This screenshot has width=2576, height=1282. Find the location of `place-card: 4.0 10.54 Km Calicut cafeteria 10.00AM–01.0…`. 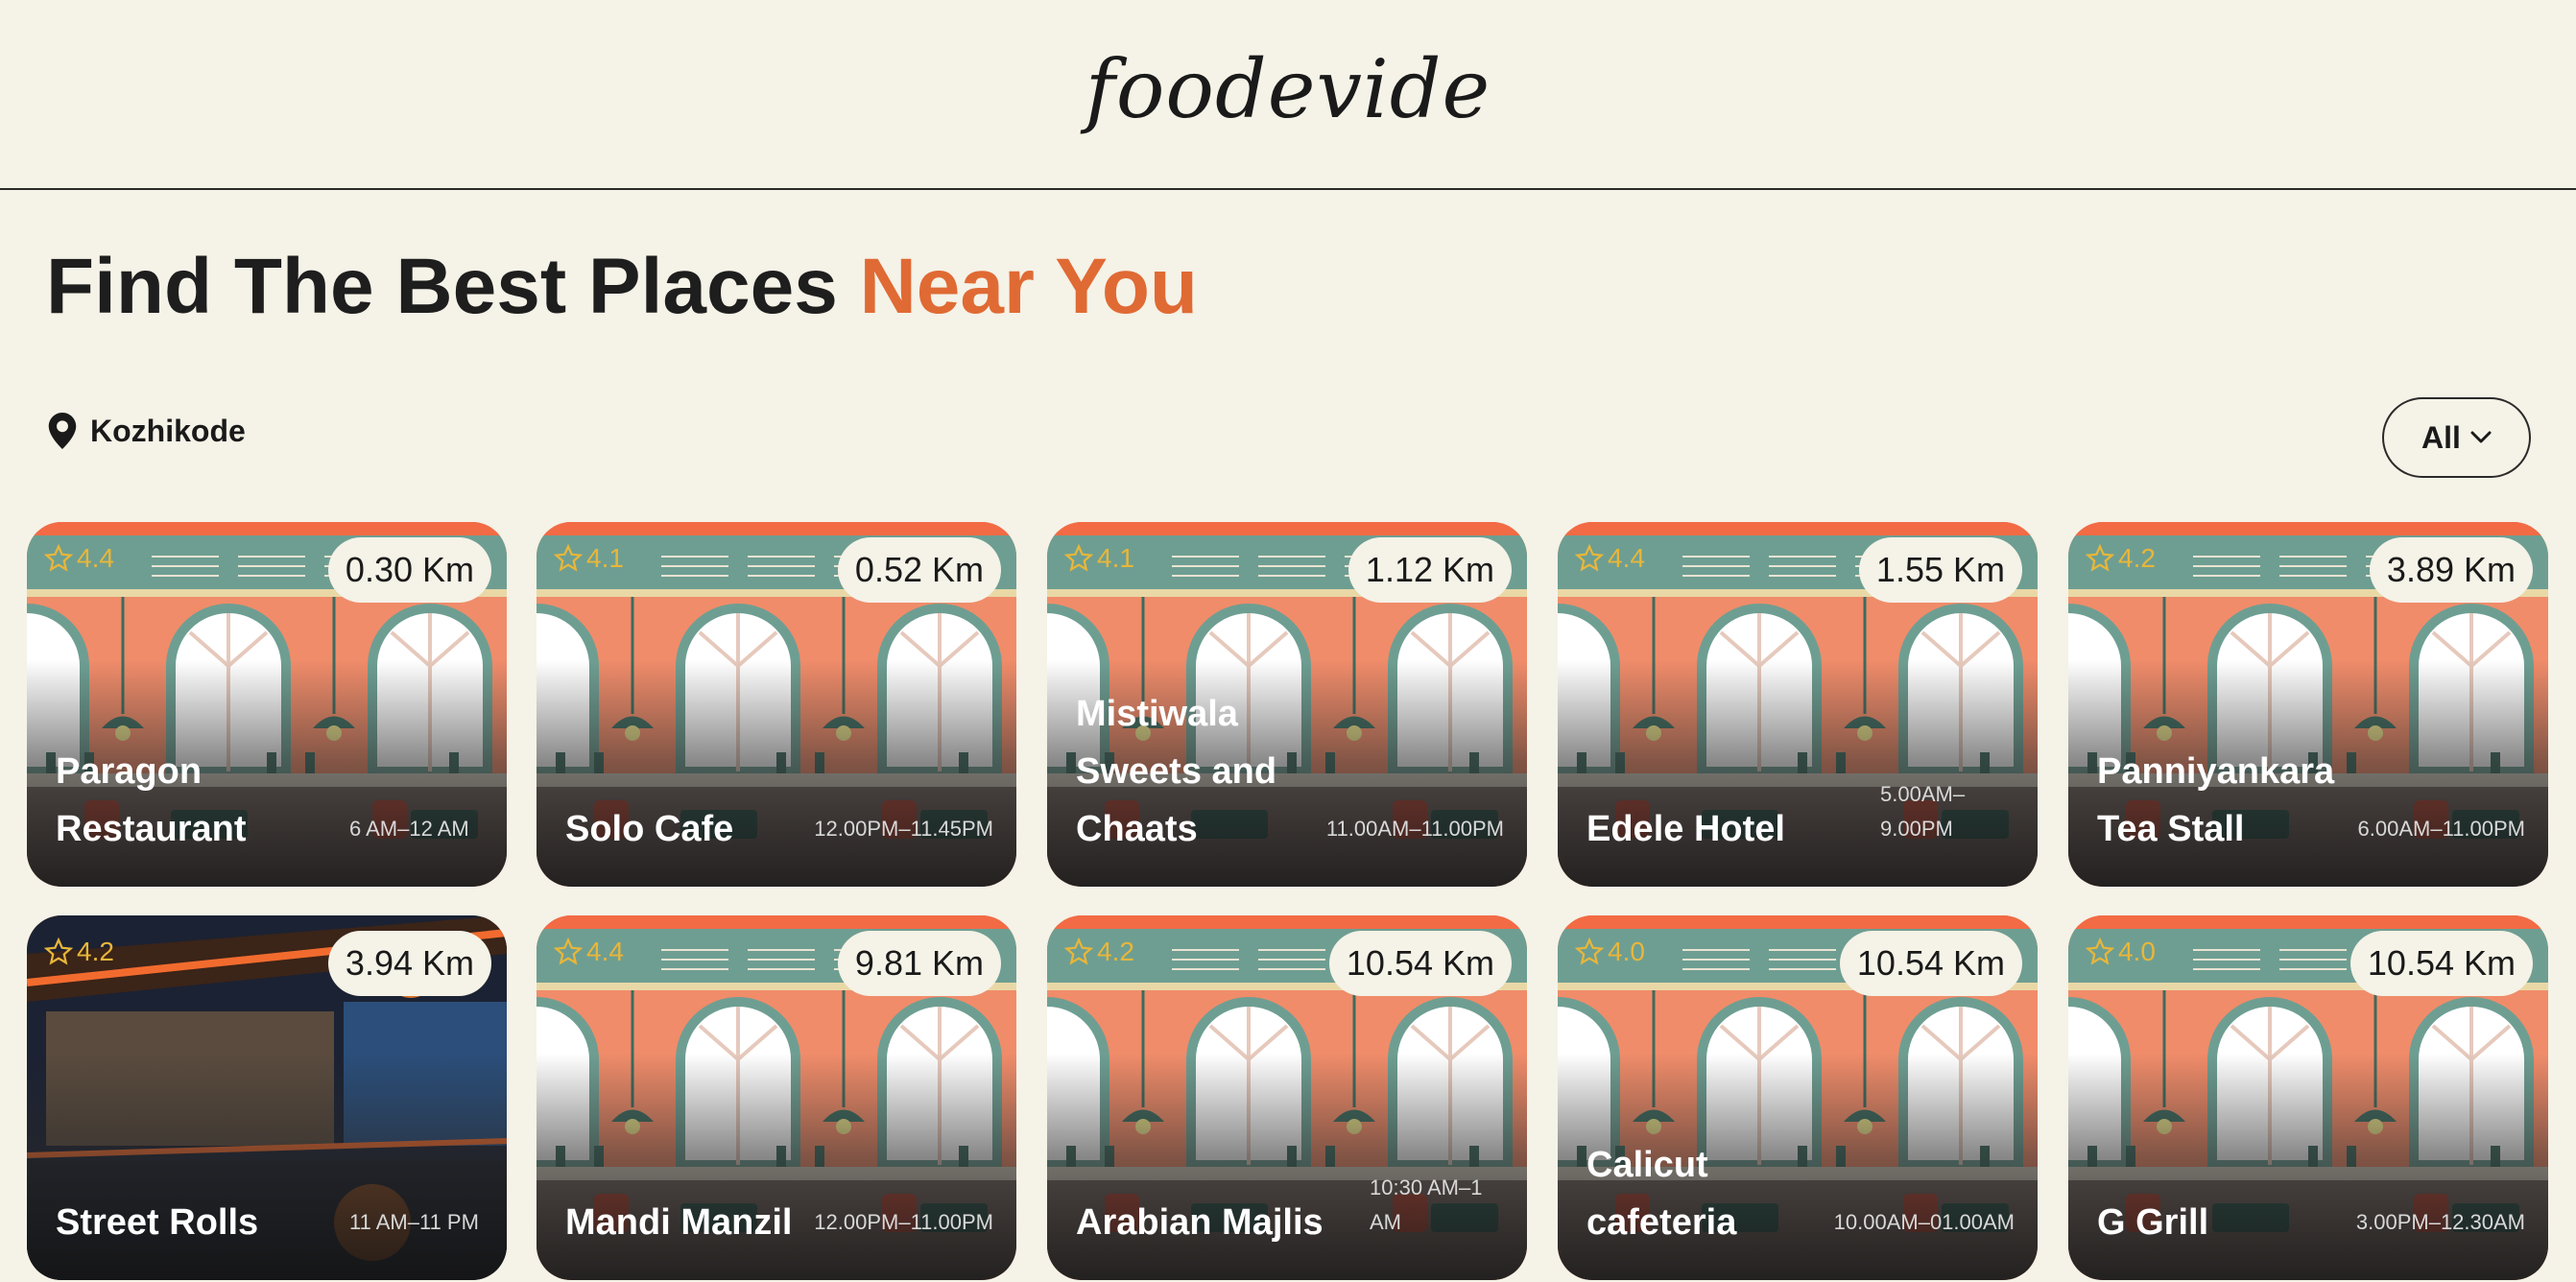

place-card: 4.0 10.54 Km Calicut cafeteria 10.00AM–01.0… is located at coordinates (1798, 1097).